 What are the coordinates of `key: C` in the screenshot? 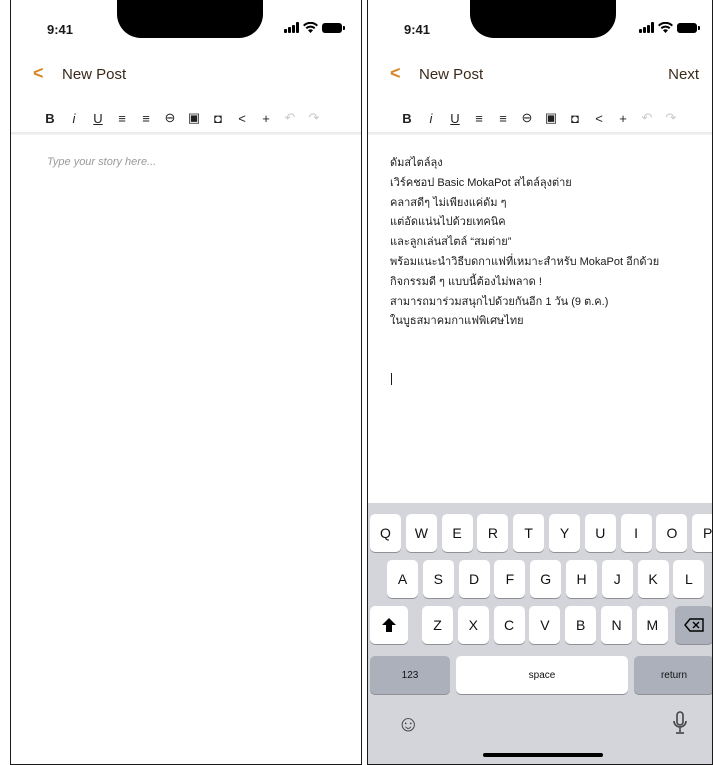 It's located at (509, 625).